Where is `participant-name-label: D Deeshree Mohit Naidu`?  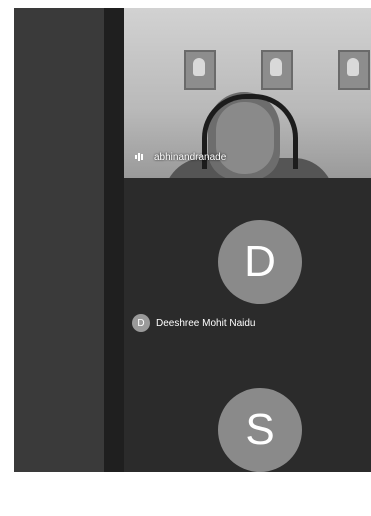
participant-name-label: D Deeshree Mohit Naidu is located at coordinates (194, 323).